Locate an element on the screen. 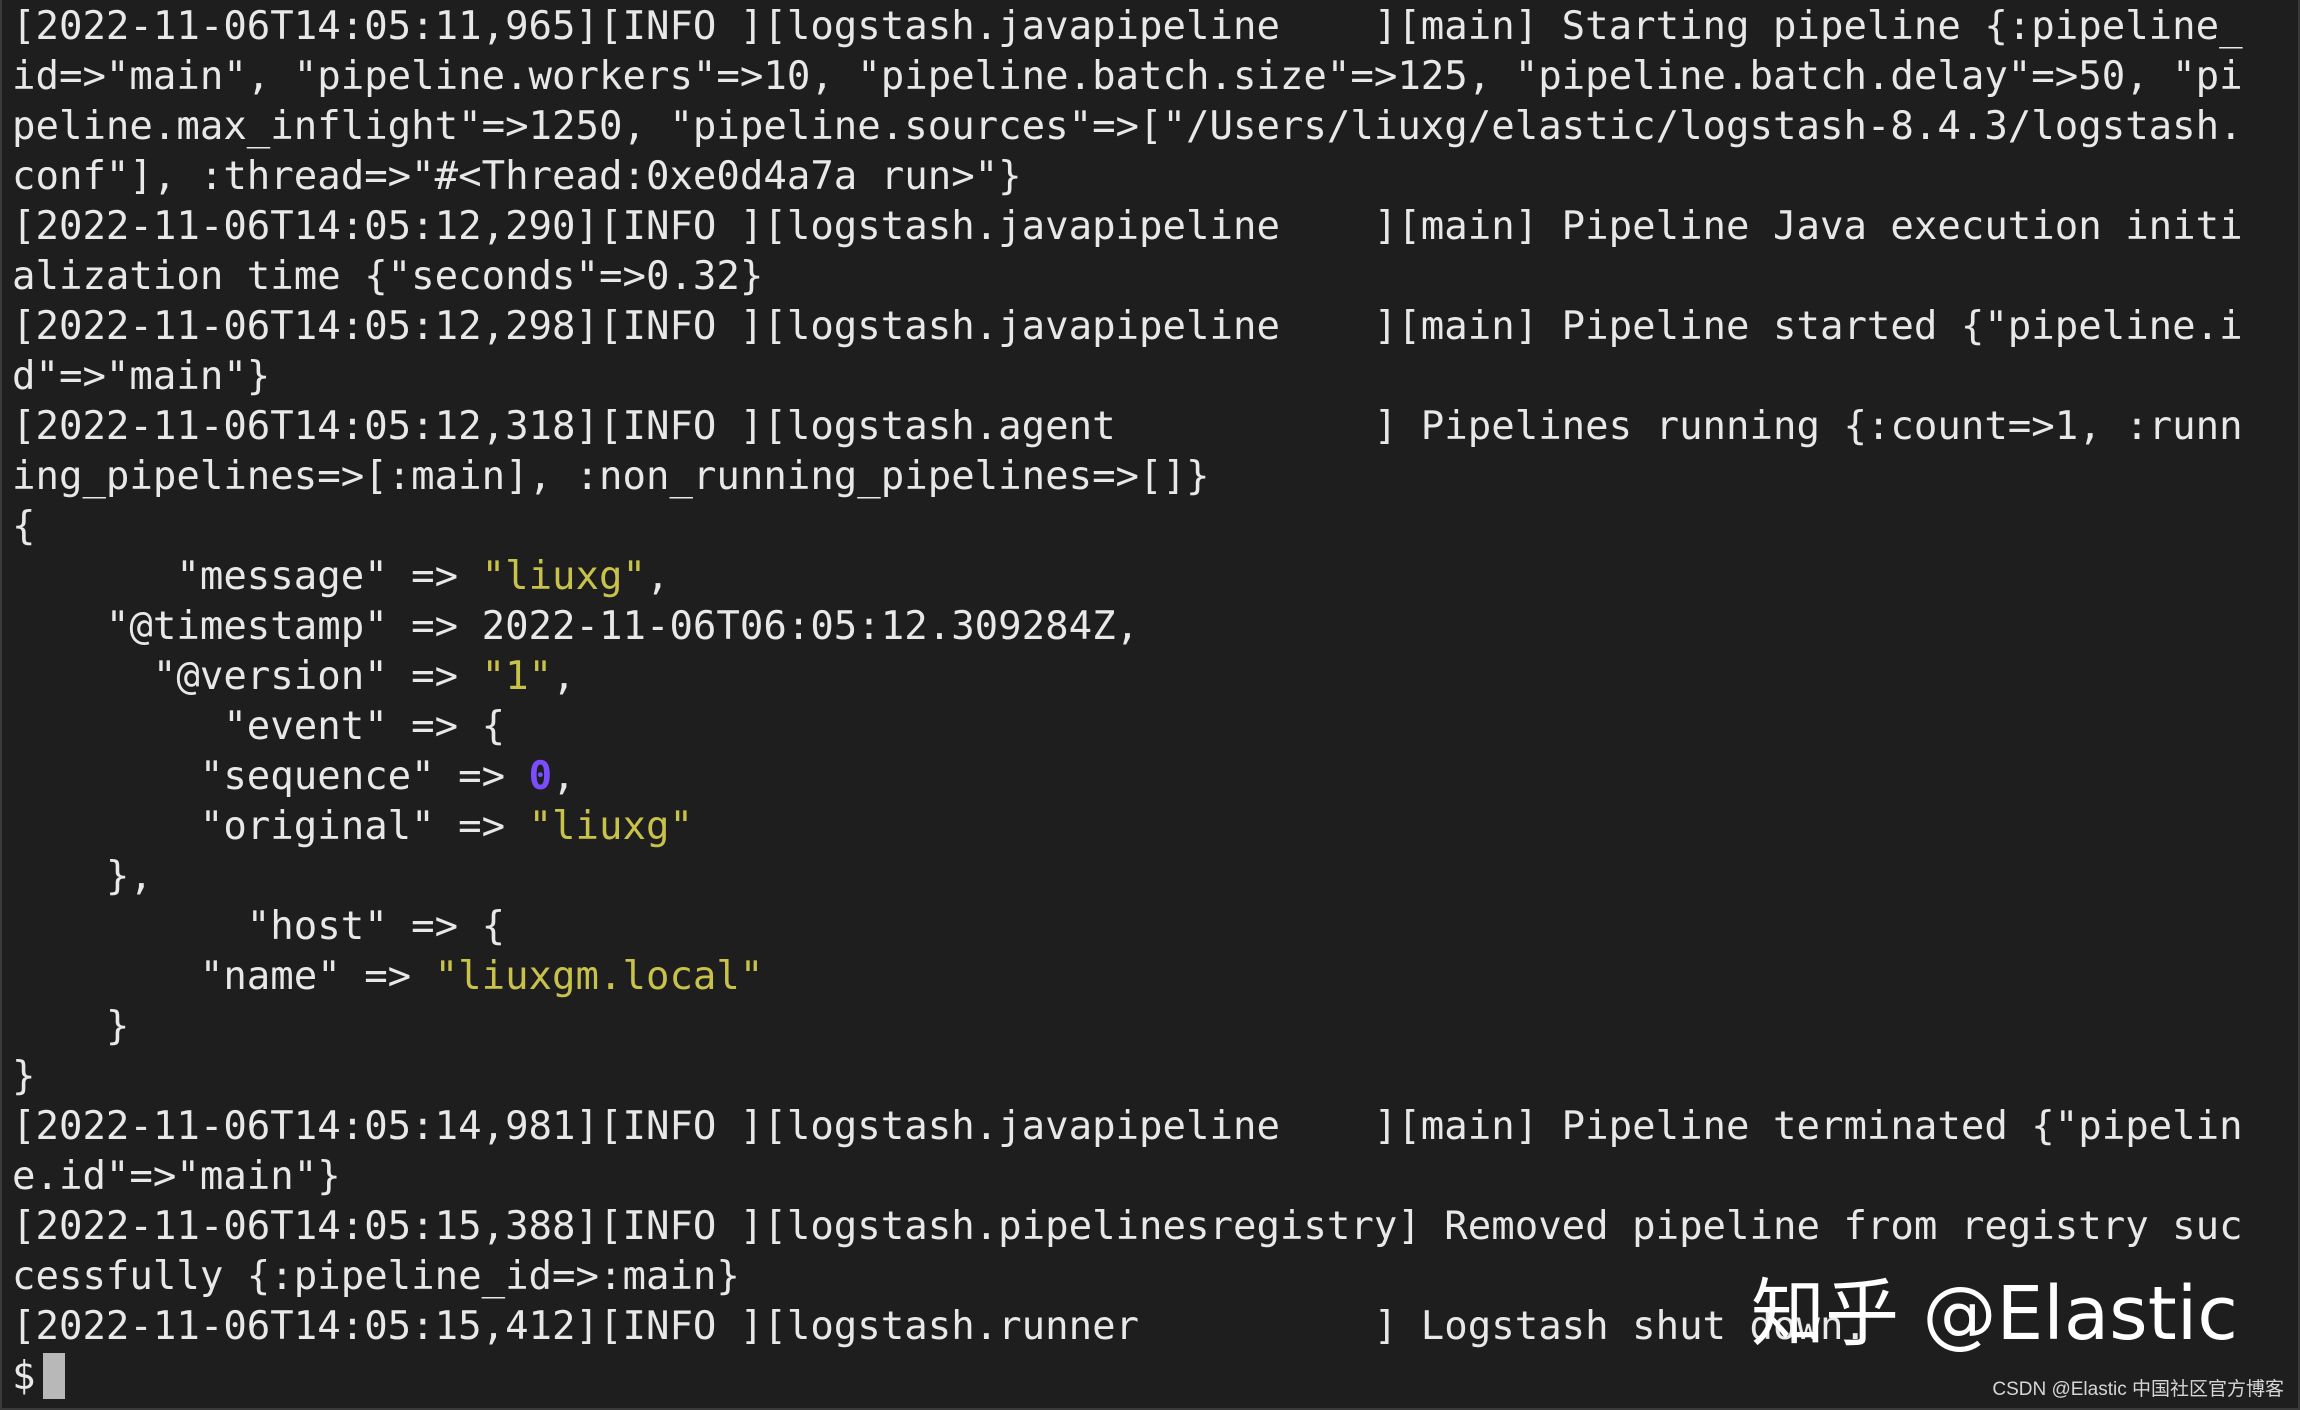 The height and width of the screenshot is (1410, 2300). original-key: "original" => is located at coordinates (270, 826).